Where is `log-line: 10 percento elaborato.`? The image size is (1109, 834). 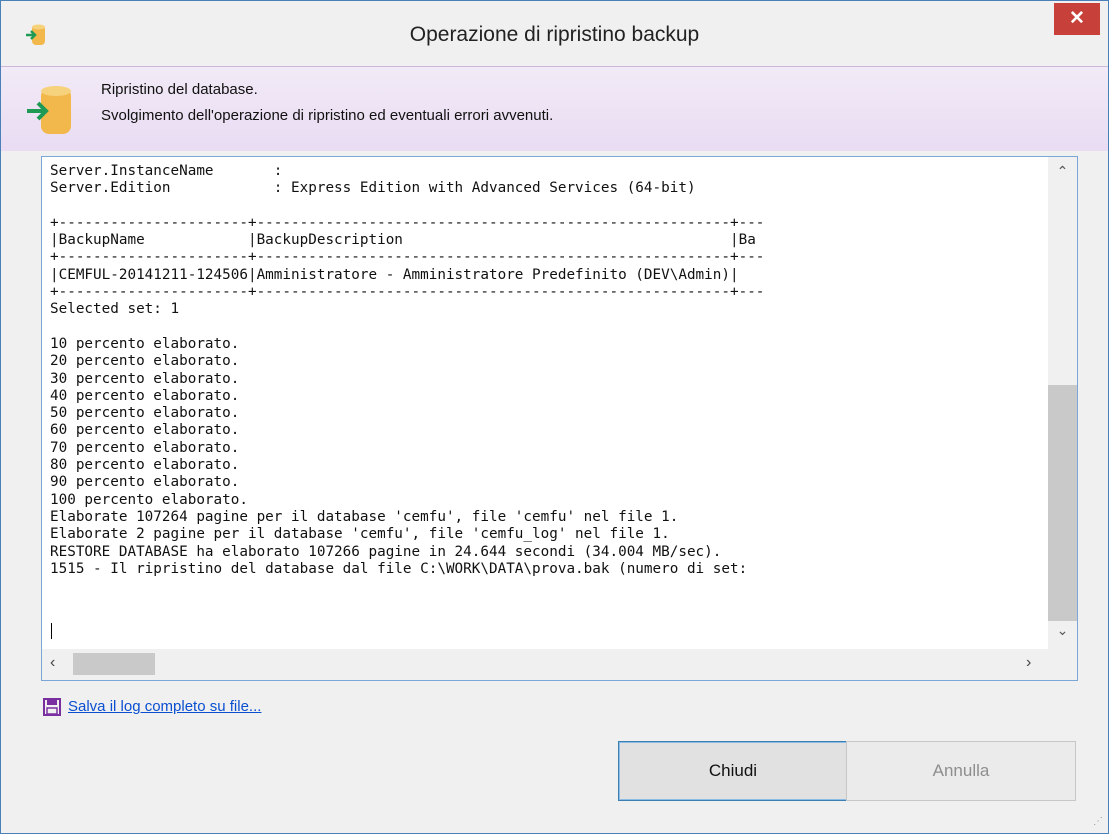 log-line: 10 percento elaborato. is located at coordinates (145, 343).